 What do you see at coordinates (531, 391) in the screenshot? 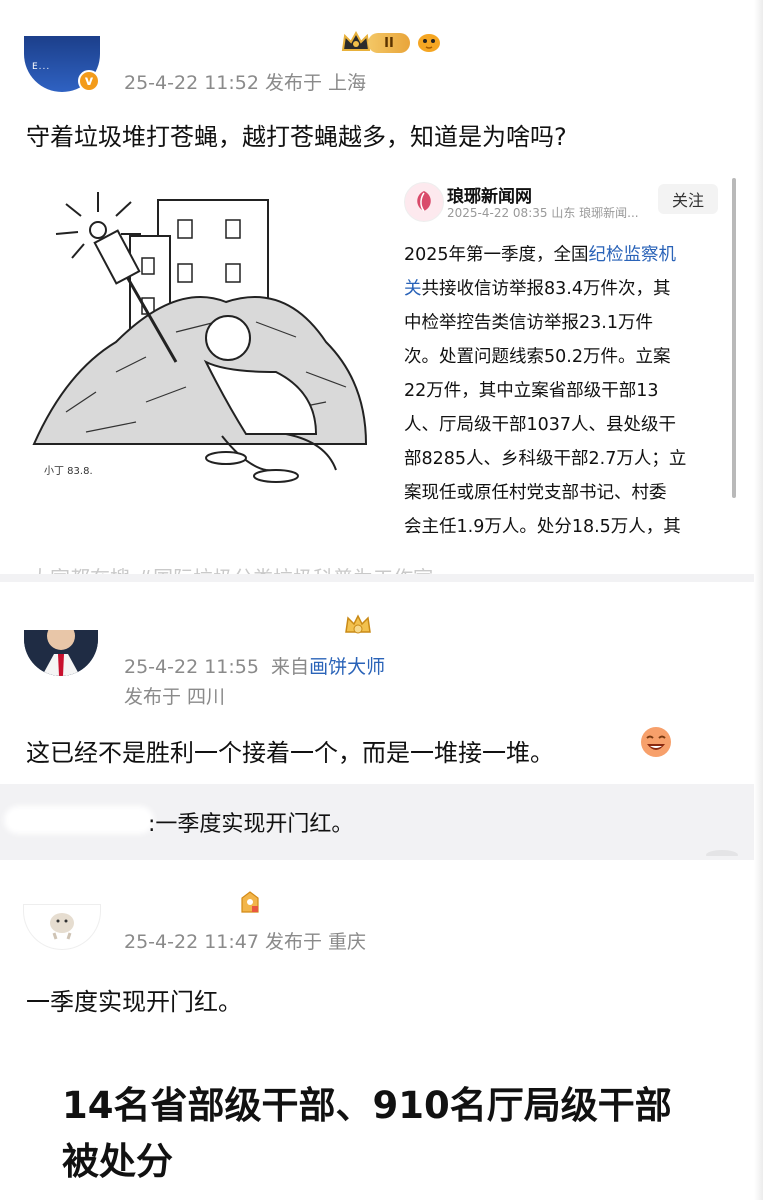
I see `article-line-5: 22万件，其中立案省部级干部13` at bounding box center [531, 391].